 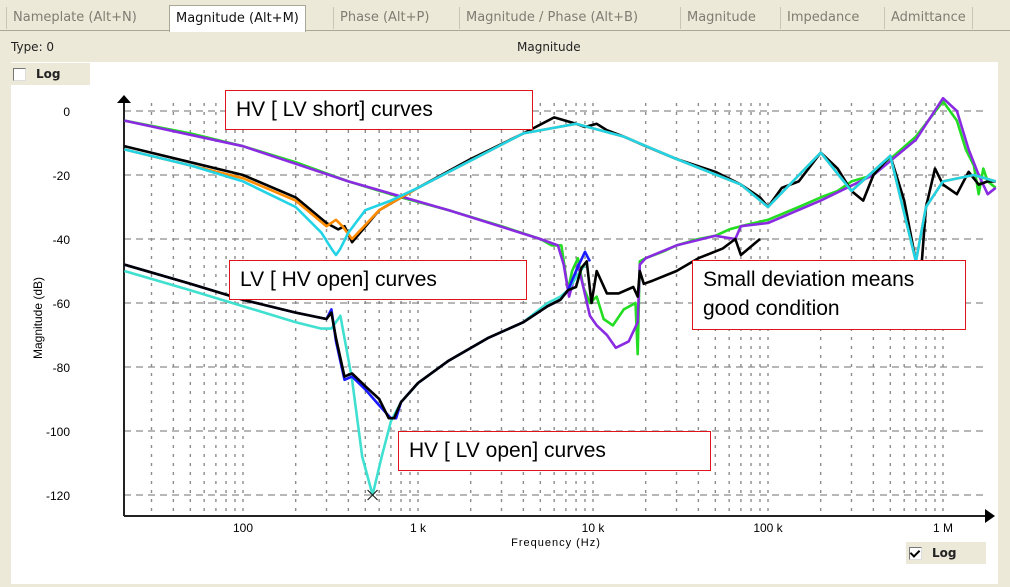 I want to click on x-tick-label: 1 k, so click(x=418, y=528).